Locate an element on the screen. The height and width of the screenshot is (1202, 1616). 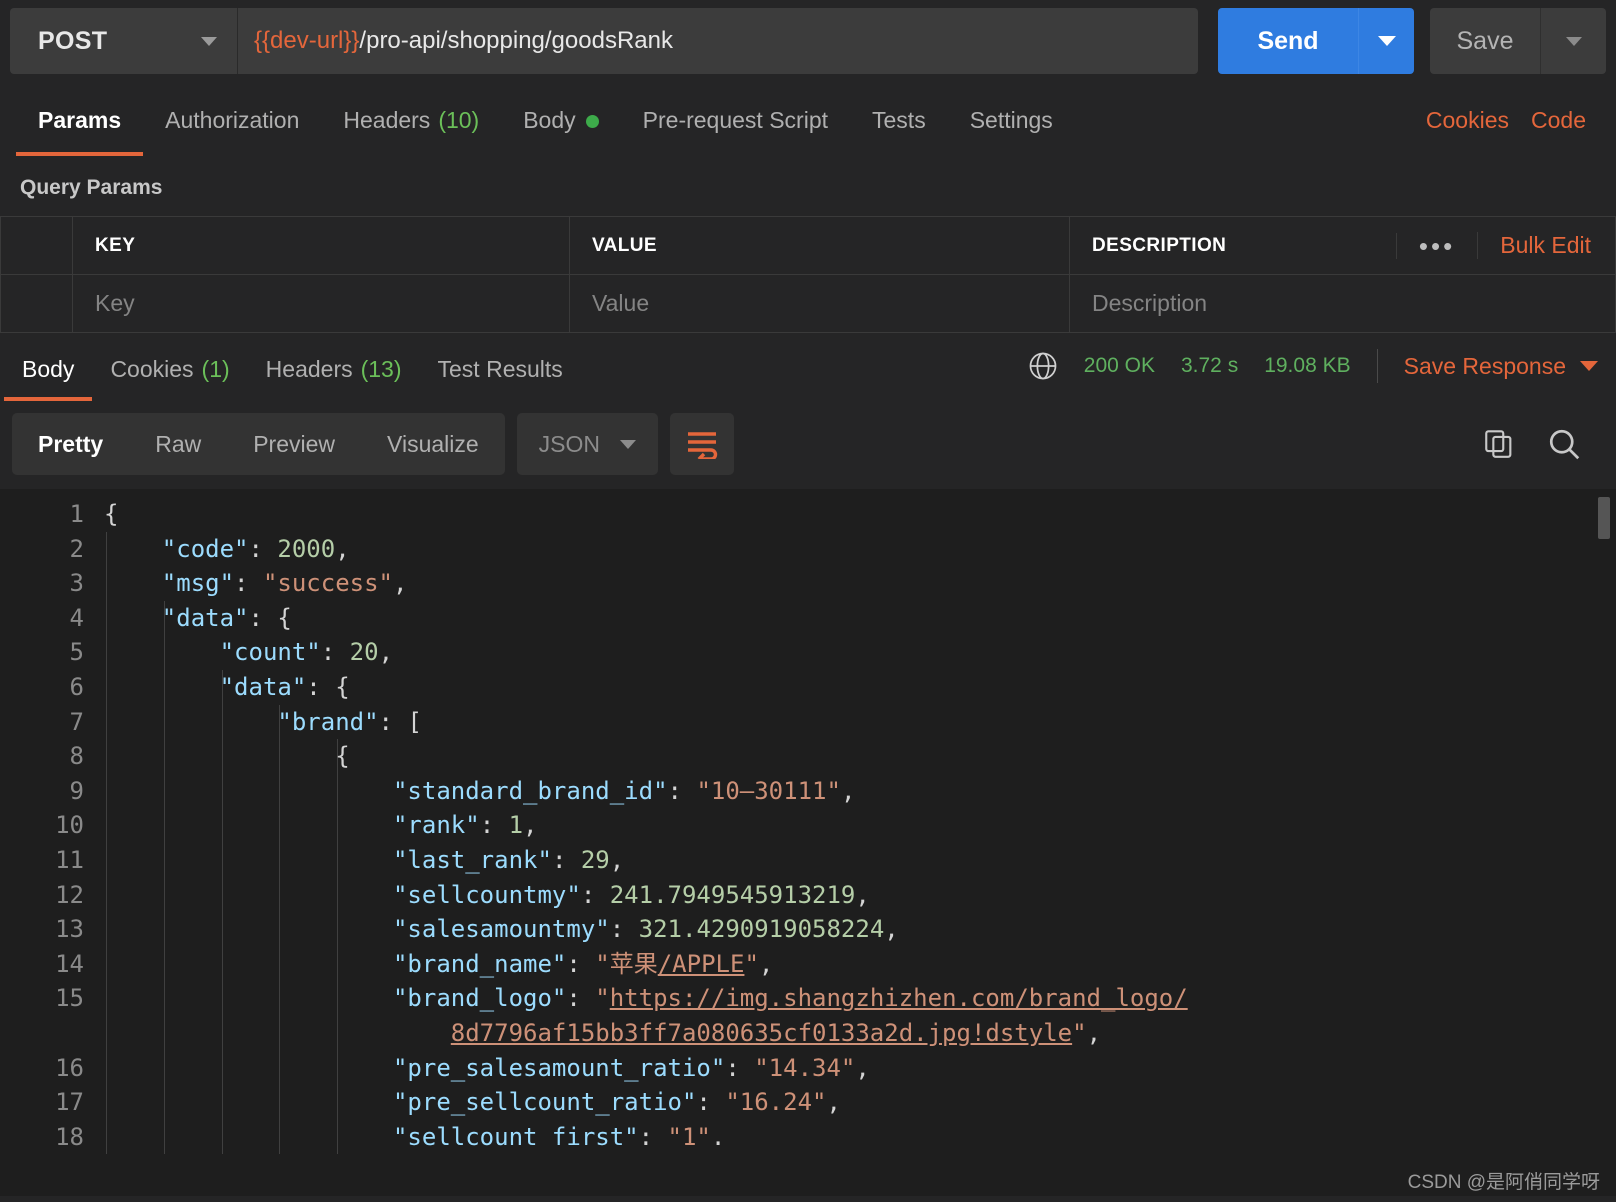
description-cell: Description is located at coordinates (1342, 303).